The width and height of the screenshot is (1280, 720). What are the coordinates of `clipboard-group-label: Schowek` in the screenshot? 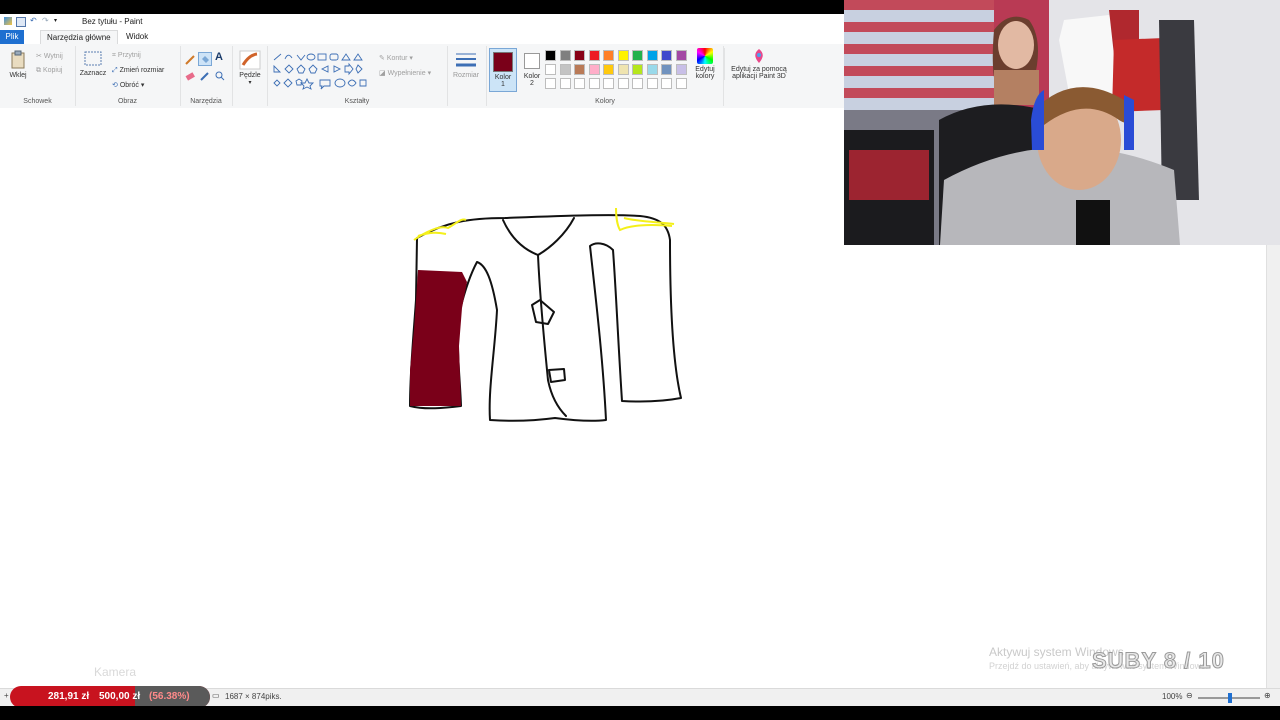 It's located at (37, 101).